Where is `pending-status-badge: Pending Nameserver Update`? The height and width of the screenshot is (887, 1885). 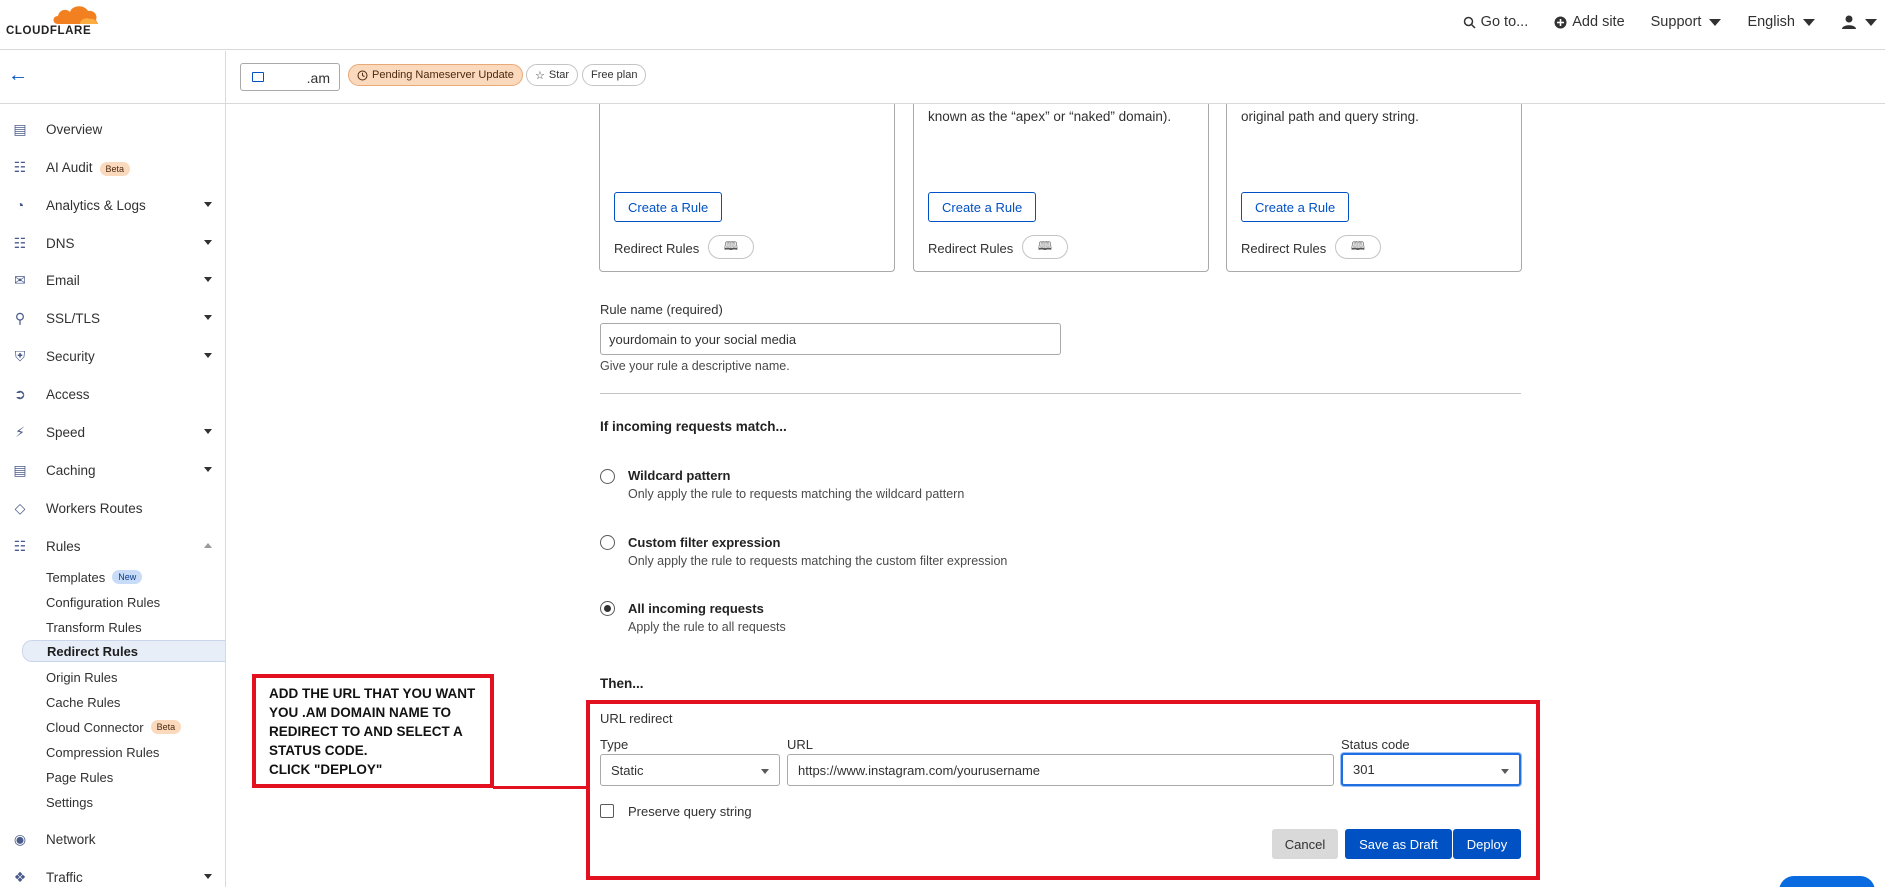
pending-status-badge: Pending Nameserver Update is located at coordinates (435, 75).